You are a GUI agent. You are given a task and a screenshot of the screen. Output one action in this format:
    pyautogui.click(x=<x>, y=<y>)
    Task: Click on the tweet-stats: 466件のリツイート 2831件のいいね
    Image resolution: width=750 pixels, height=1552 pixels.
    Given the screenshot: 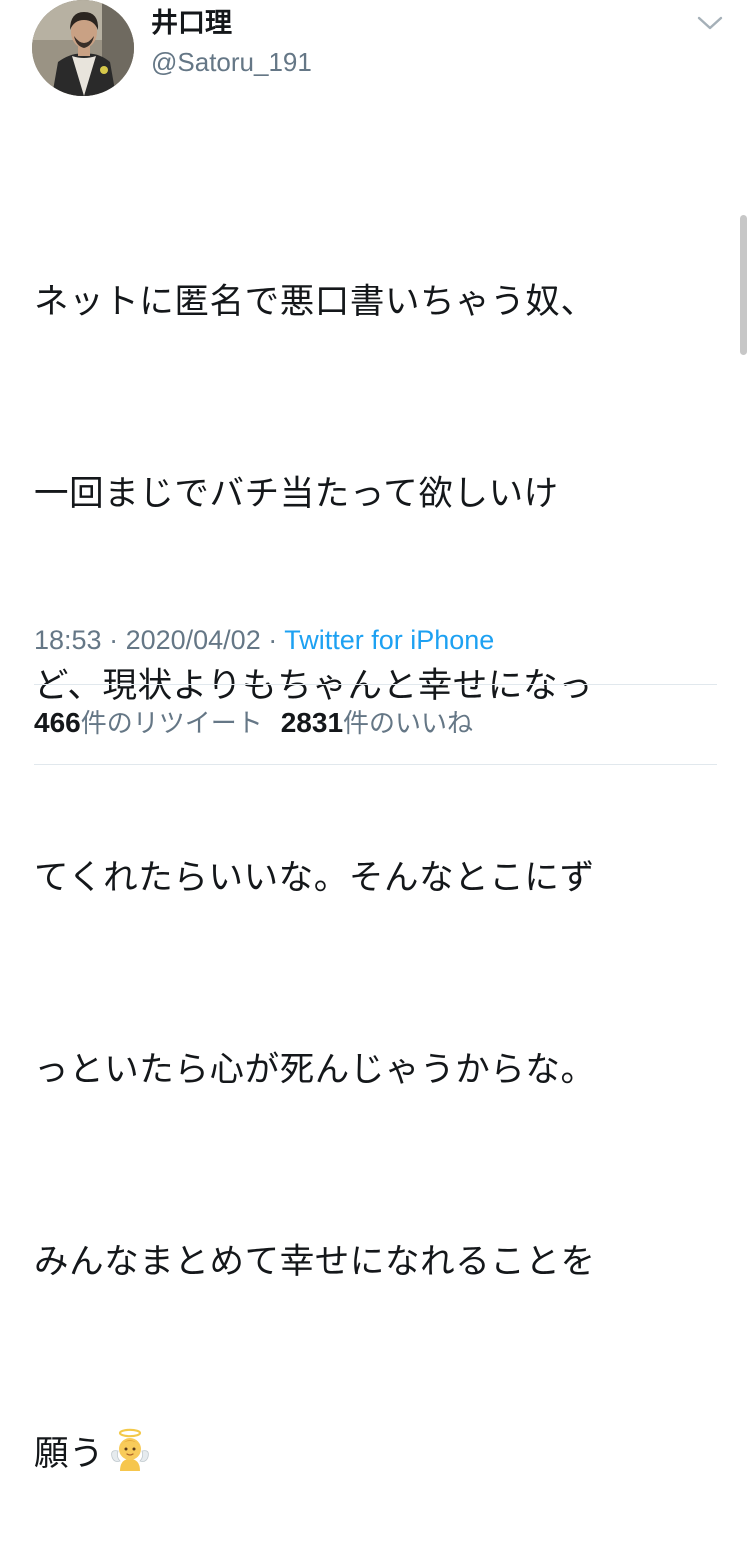 What is the action you would take?
    pyautogui.click(x=253, y=723)
    